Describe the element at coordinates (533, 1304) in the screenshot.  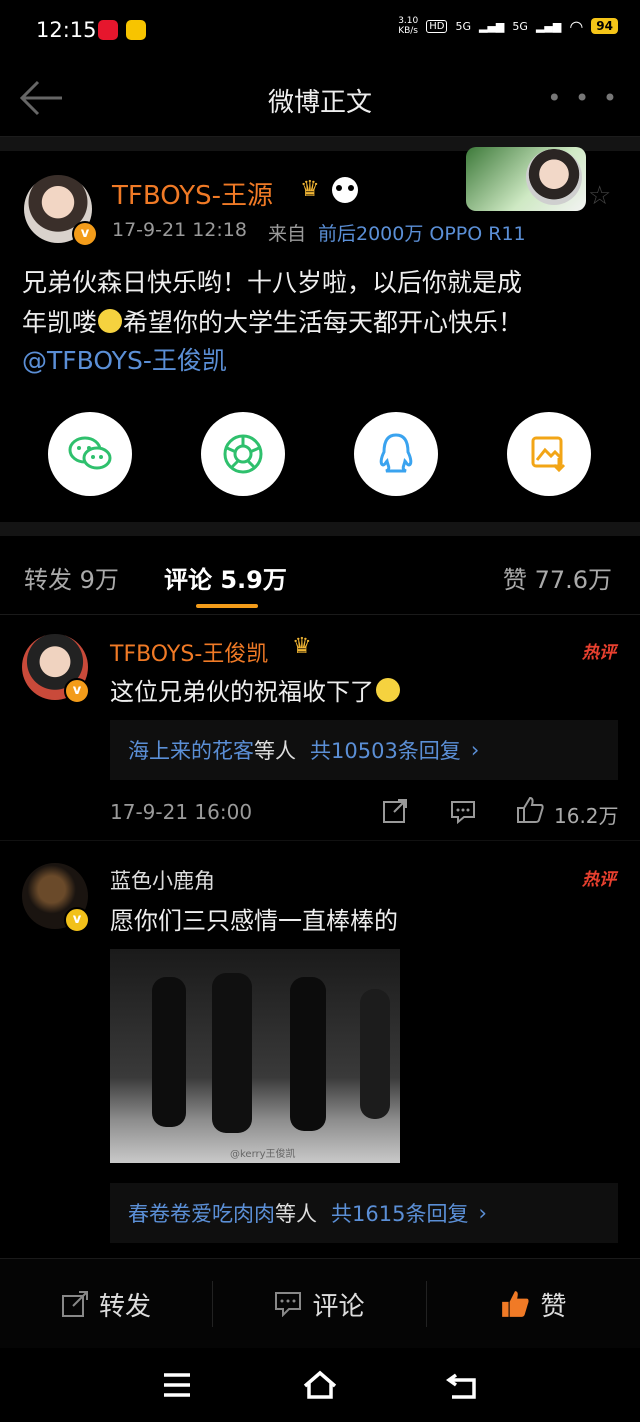
I see `like-button: 赞` at that location.